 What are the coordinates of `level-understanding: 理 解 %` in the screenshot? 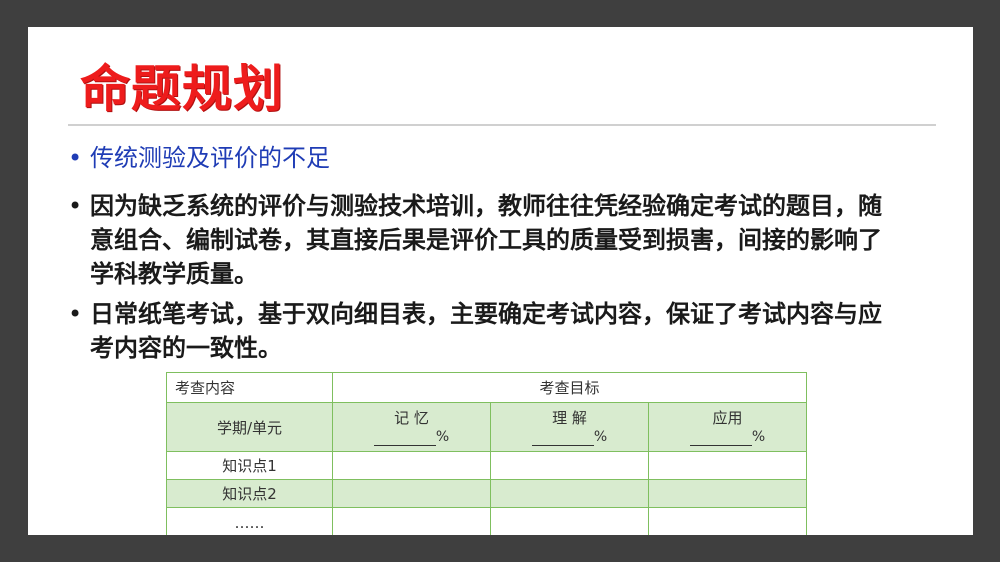 It's located at (569, 427).